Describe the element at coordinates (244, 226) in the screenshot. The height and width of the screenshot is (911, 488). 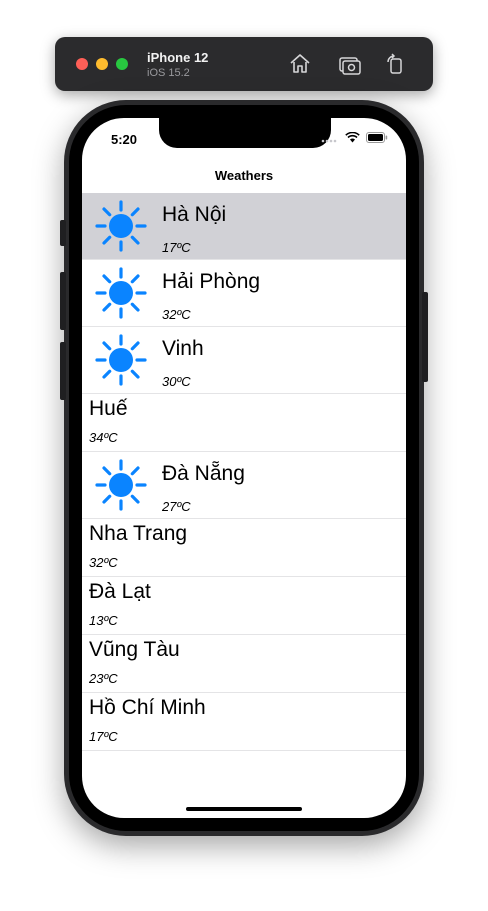
I see `table-row: Hà Nội 17ºC` at that location.